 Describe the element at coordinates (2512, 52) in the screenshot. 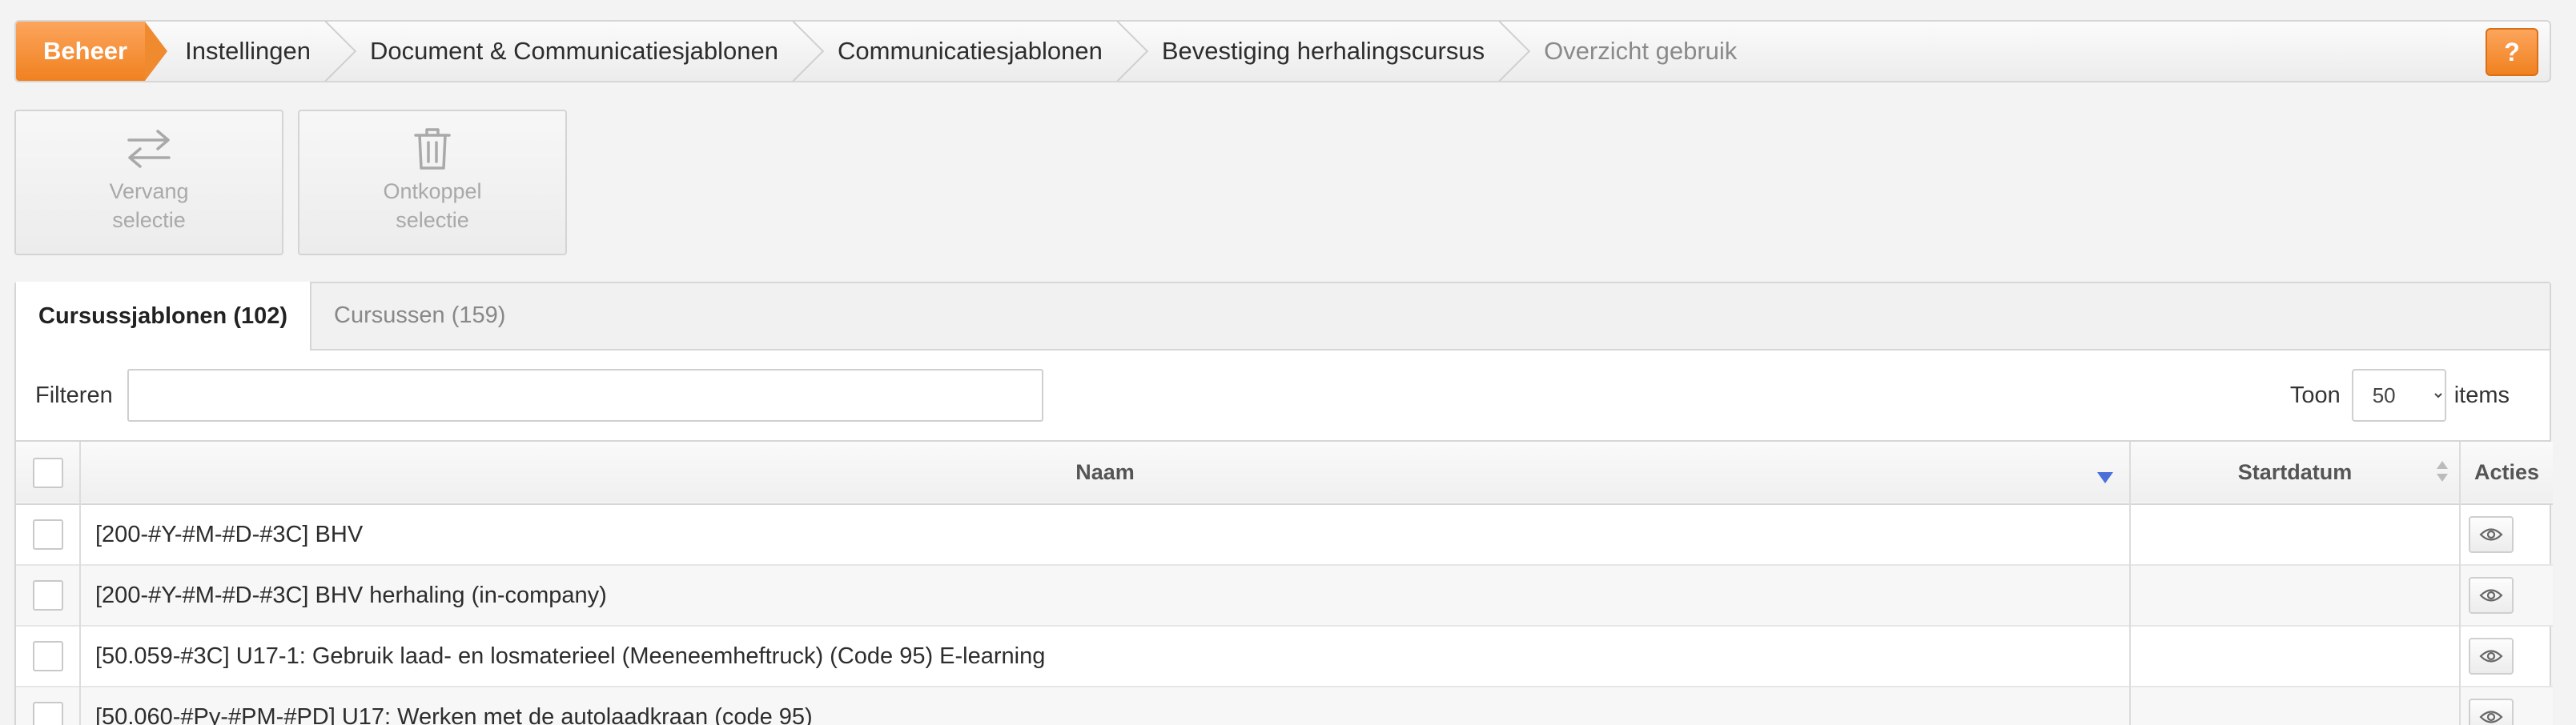

I see `help-button: ?` at that location.